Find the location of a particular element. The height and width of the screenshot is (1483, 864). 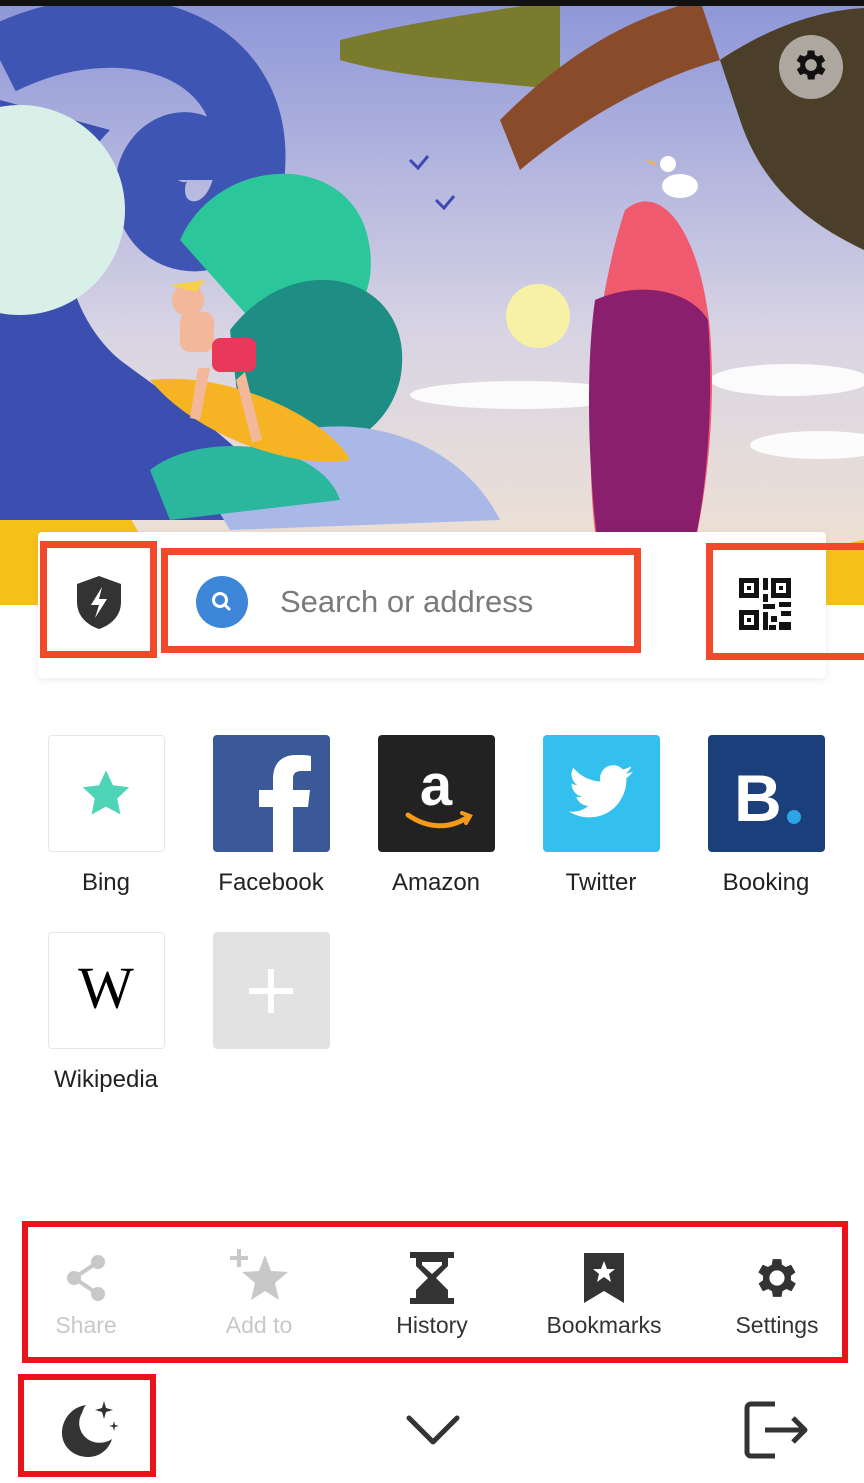

speed-dial-twitter: Twitter is located at coordinates (601, 816).